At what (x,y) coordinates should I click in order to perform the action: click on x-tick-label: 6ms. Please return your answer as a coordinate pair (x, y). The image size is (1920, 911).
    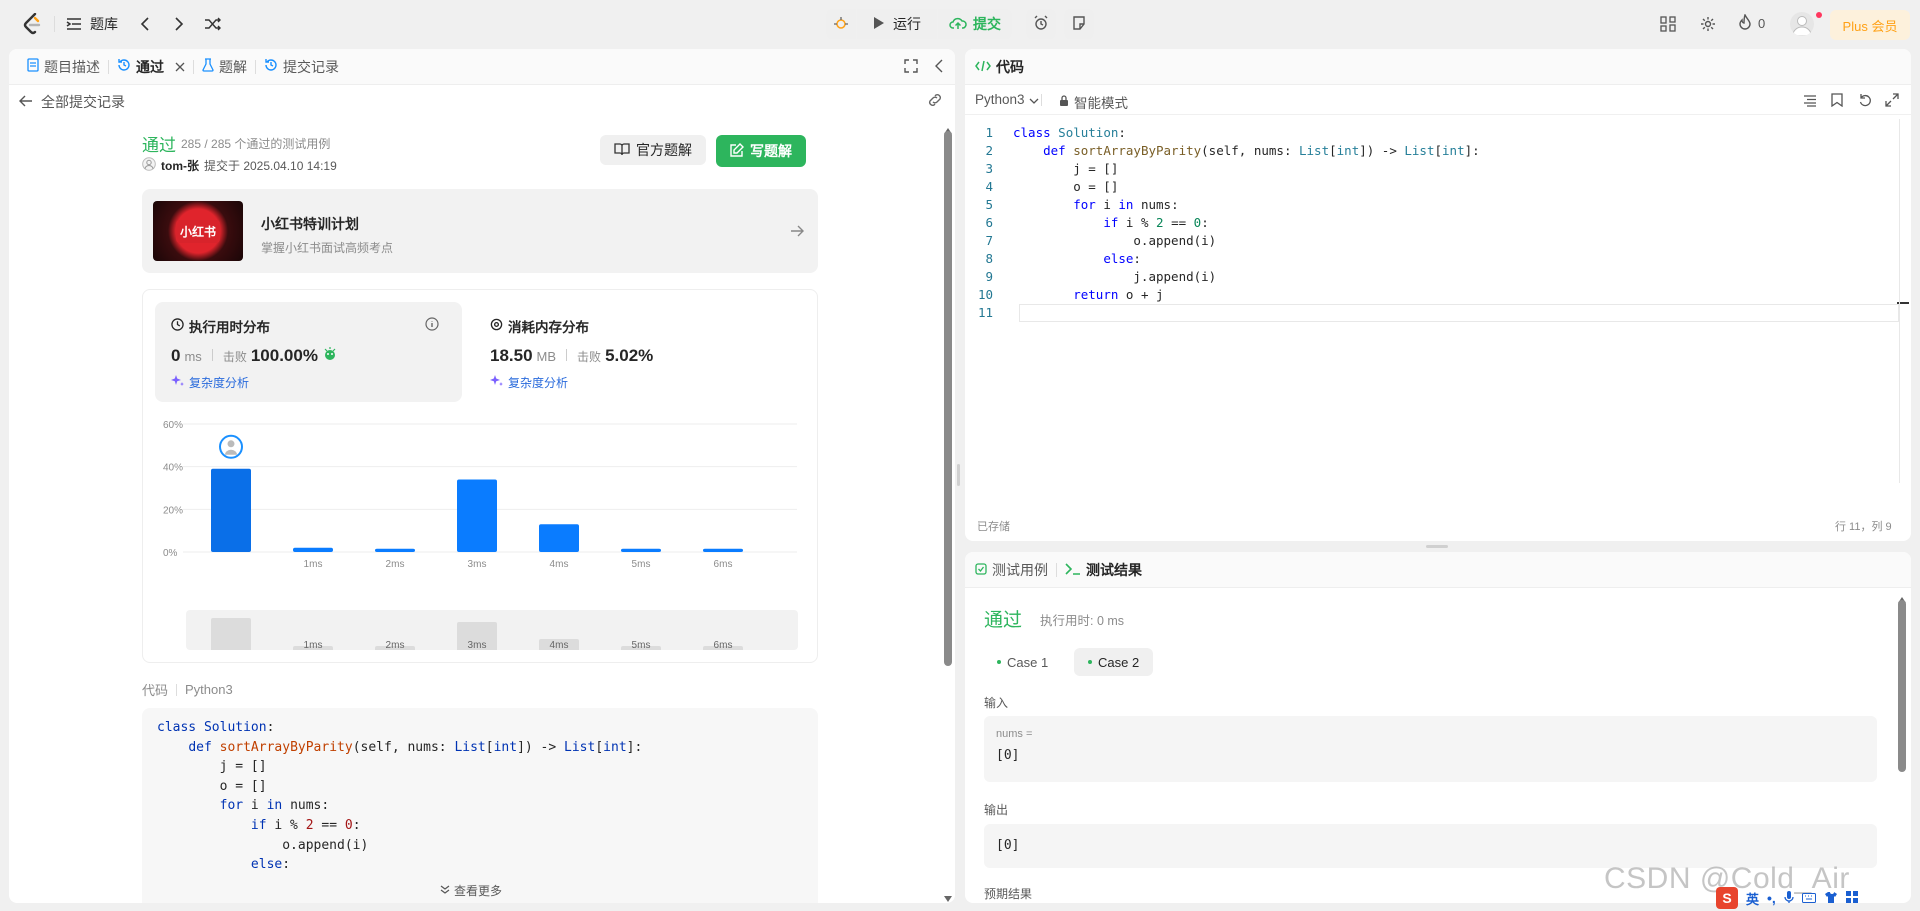
    Looking at the image, I should click on (723, 564).